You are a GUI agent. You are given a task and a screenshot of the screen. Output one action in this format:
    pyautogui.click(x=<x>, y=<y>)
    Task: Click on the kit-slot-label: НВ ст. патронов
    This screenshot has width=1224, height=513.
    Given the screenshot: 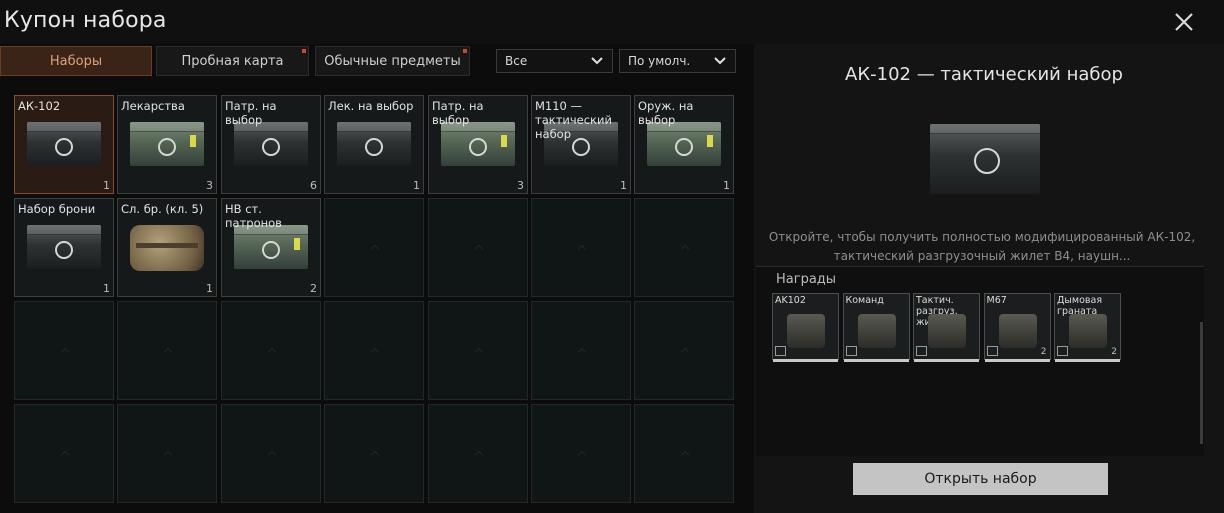 What is the action you would take?
    pyautogui.click(x=253, y=216)
    